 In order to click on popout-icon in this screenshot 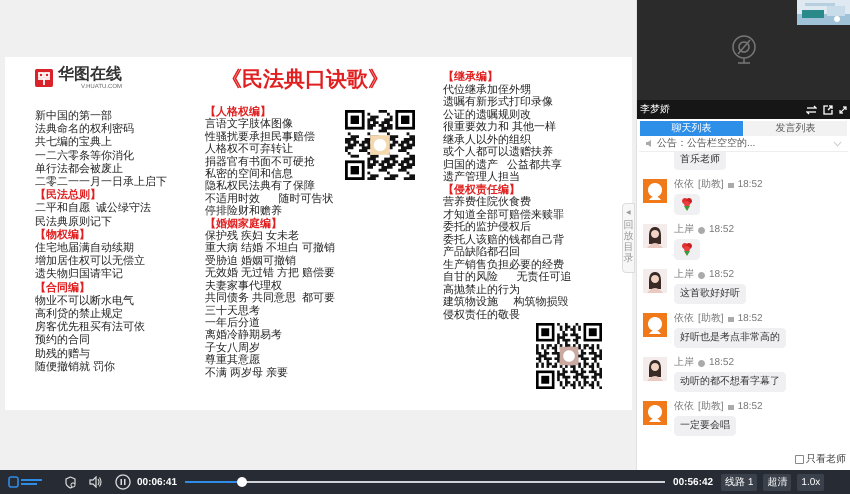, I will do `click(828, 109)`.